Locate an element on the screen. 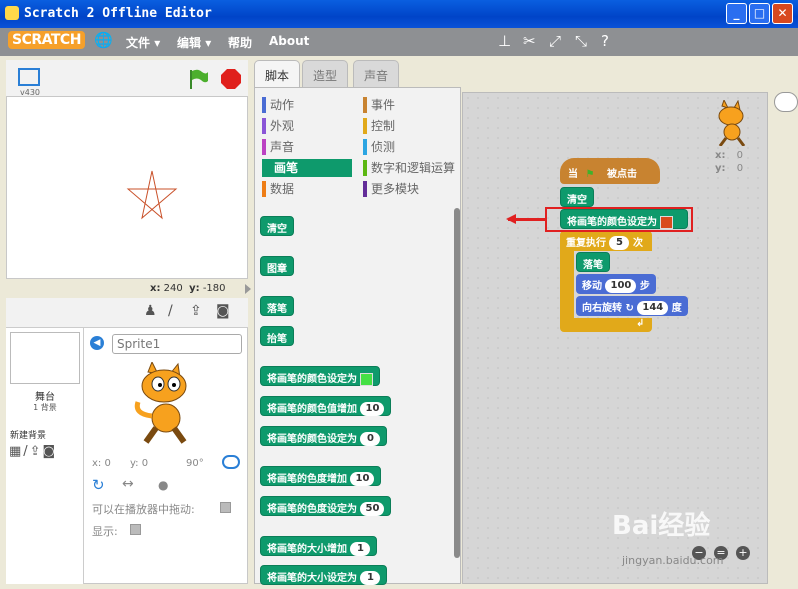 The height and width of the screenshot is (589, 798). show-checkbox is located at coordinates (135, 529).